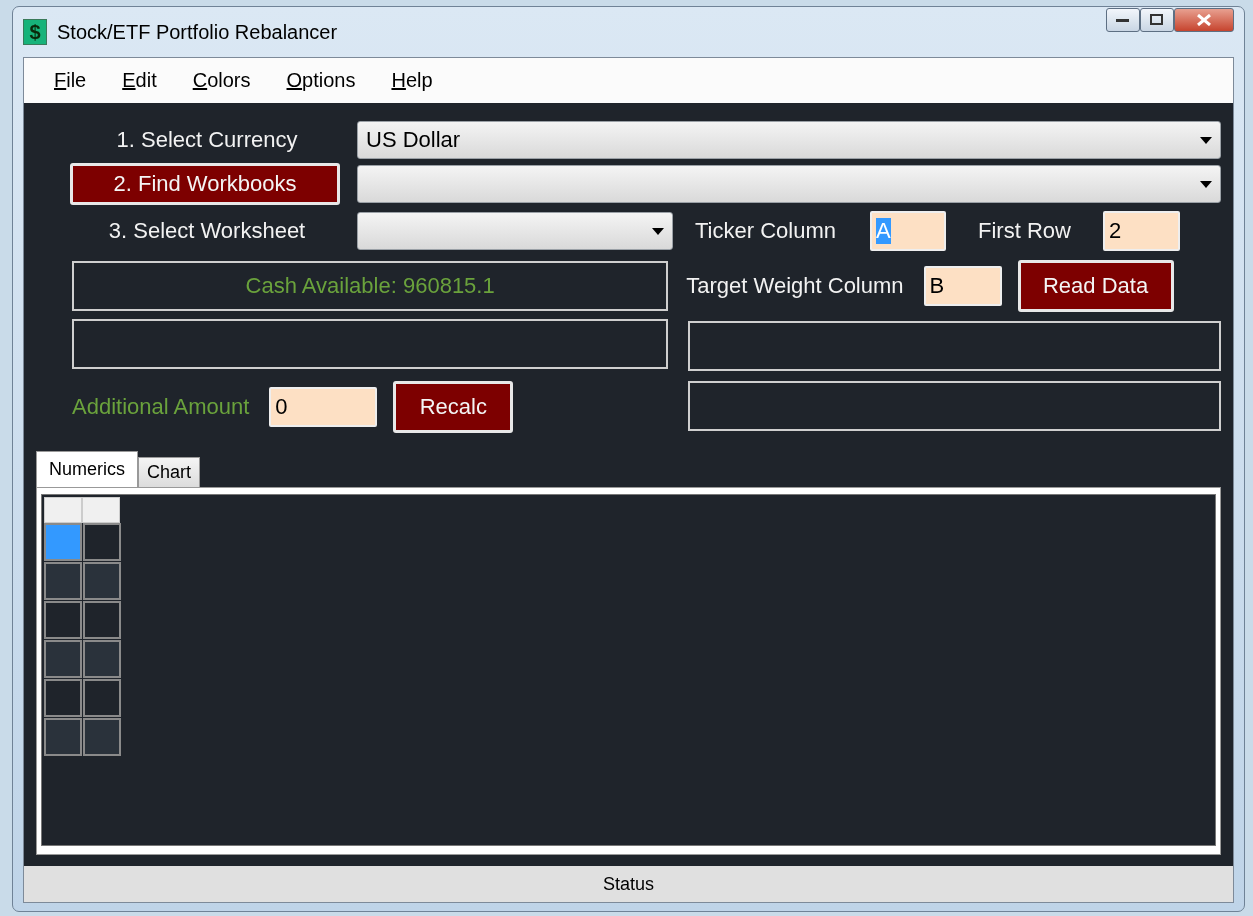 Image resolution: width=1253 pixels, height=916 pixels. What do you see at coordinates (70, 80) in the screenshot?
I see `menu-item: File` at bounding box center [70, 80].